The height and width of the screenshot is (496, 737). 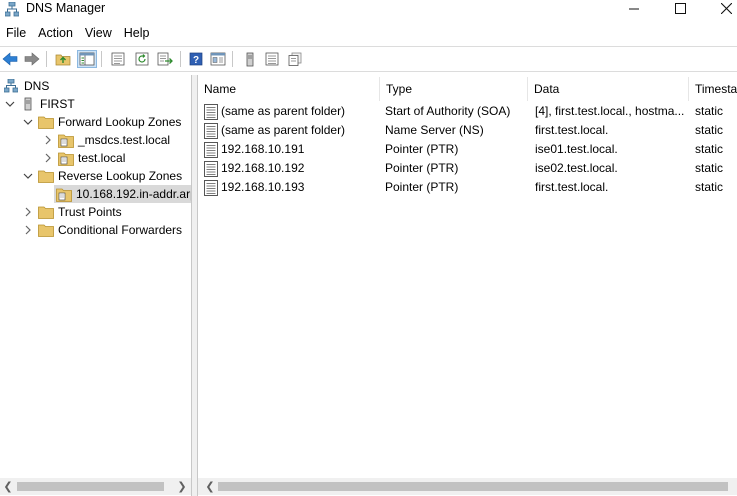 What do you see at coordinates (263, 149) in the screenshot?
I see `cell-name: 192.168.10.191` at bounding box center [263, 149].